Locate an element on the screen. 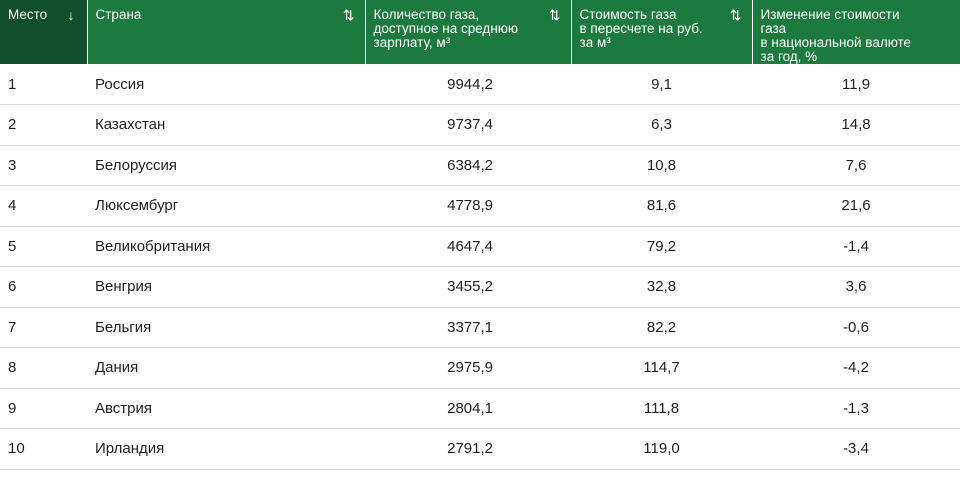 The width and height of the screenshot is (960, 496). cell-country: Люксембург is located at coordinates (226, 206).